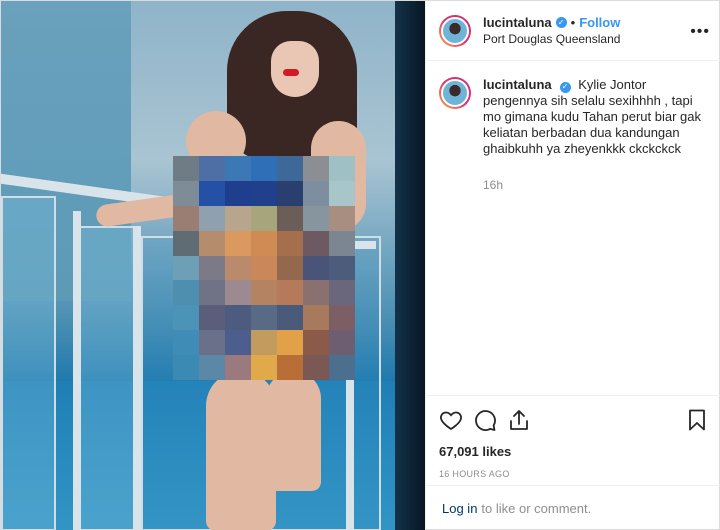 Image resolution: width=720 pixels, height=530 pixels. I want to click on login-link: Log in, so click(459, 508).